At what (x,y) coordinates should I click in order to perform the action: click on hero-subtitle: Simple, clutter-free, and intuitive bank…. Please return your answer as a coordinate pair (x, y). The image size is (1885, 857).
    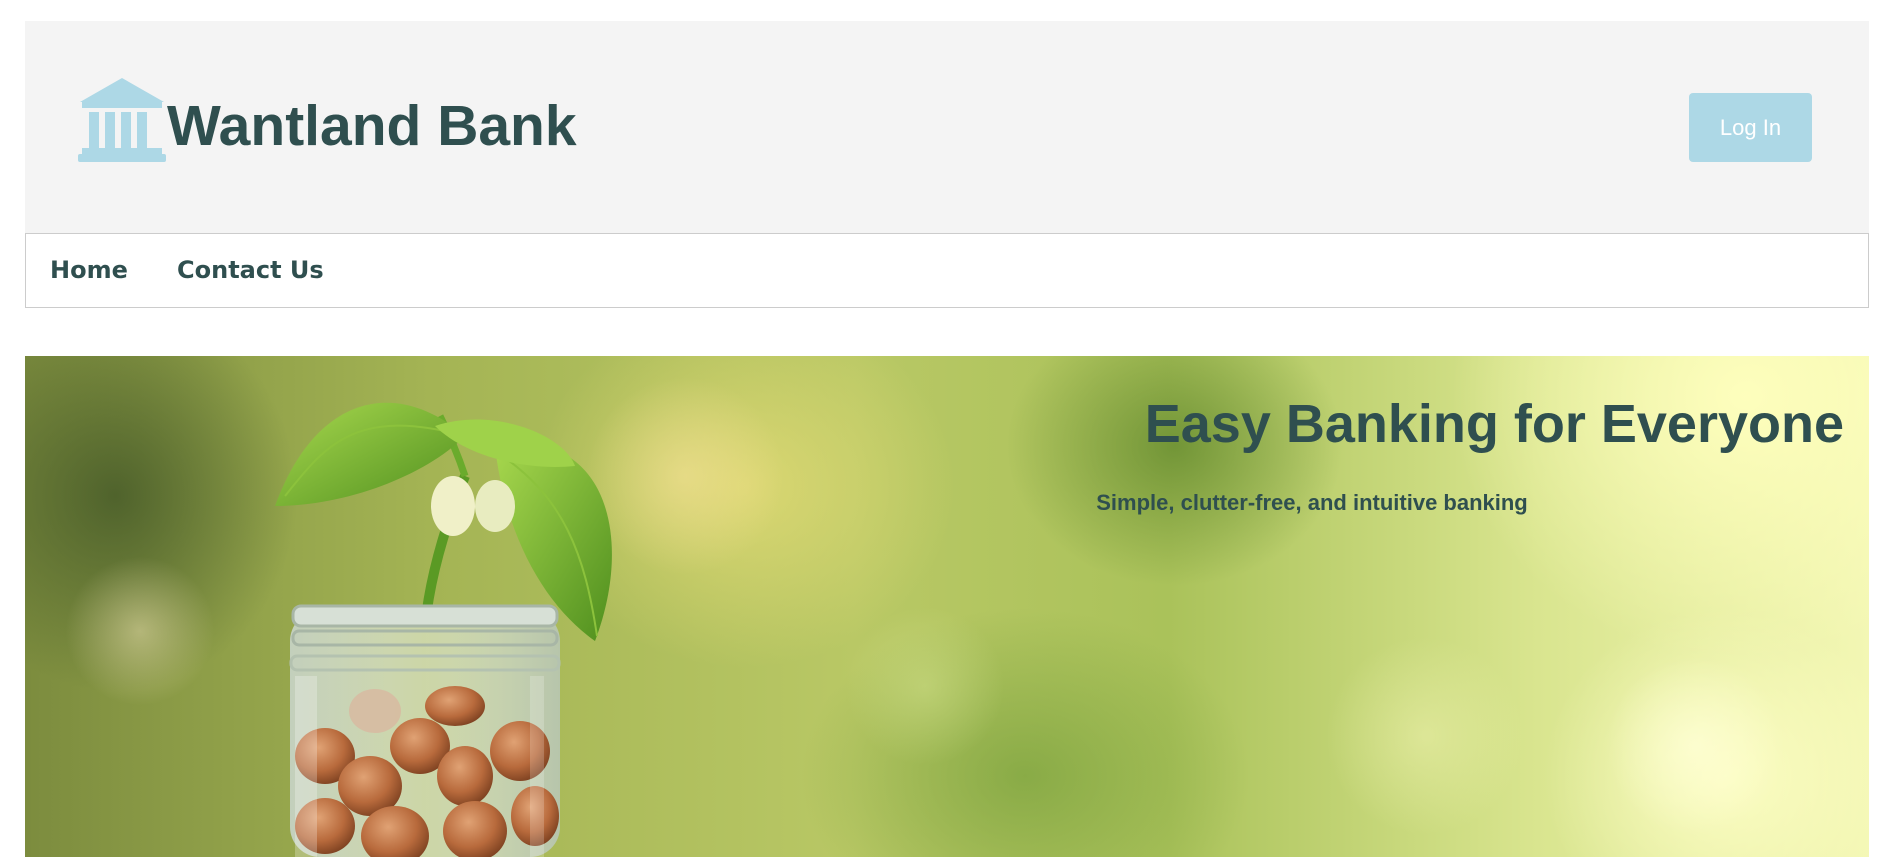
    Looking at the image, I should click on (1312, 502).